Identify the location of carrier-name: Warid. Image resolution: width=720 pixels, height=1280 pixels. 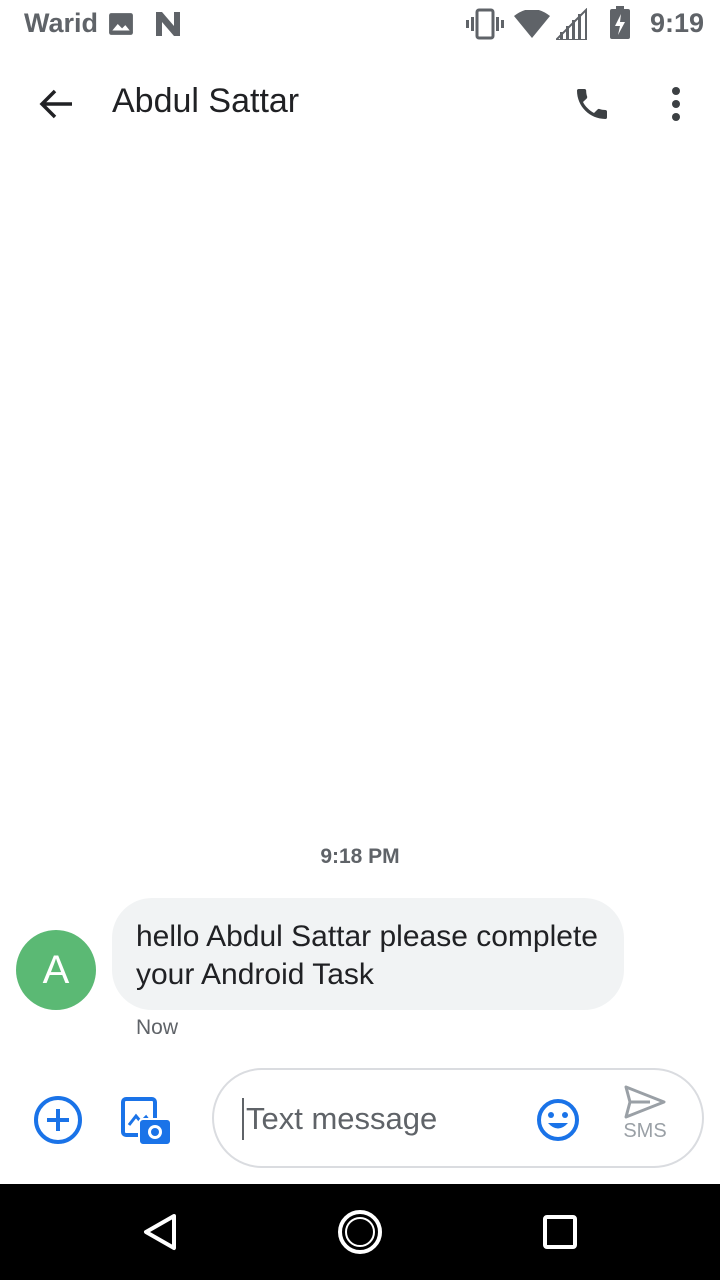
(61, 23).